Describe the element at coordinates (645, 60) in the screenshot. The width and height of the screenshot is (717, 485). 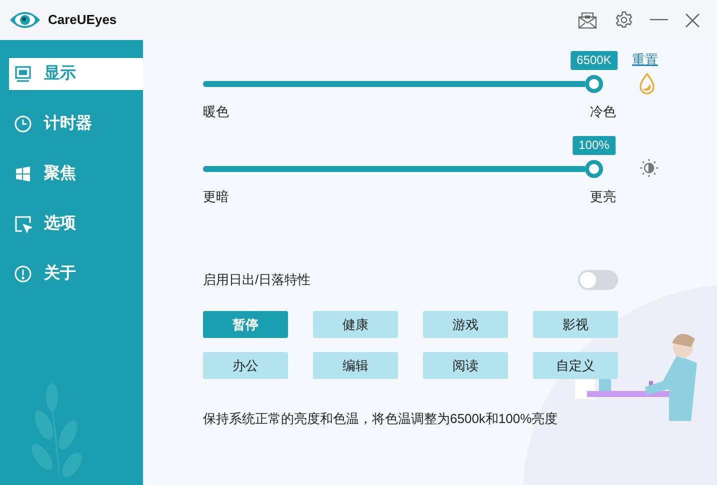
I see `reset-link: 重置` at that location.